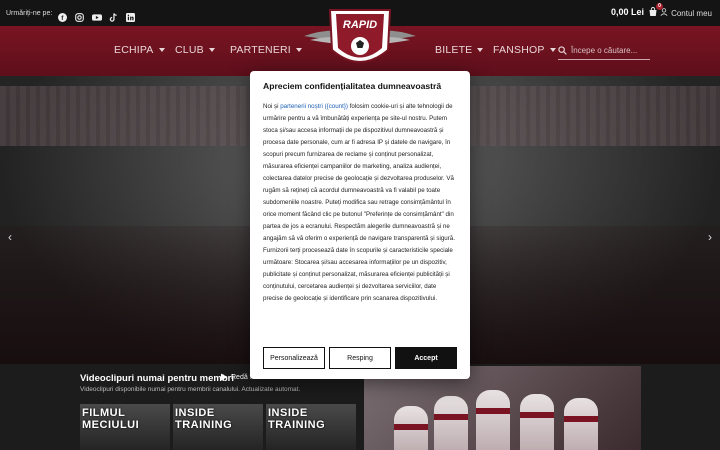  What do you see at coordinates (29, 13) in the screenshot?
I see `follow-label: Urmăriți-ne pe:` at bounding box center [29, 13].